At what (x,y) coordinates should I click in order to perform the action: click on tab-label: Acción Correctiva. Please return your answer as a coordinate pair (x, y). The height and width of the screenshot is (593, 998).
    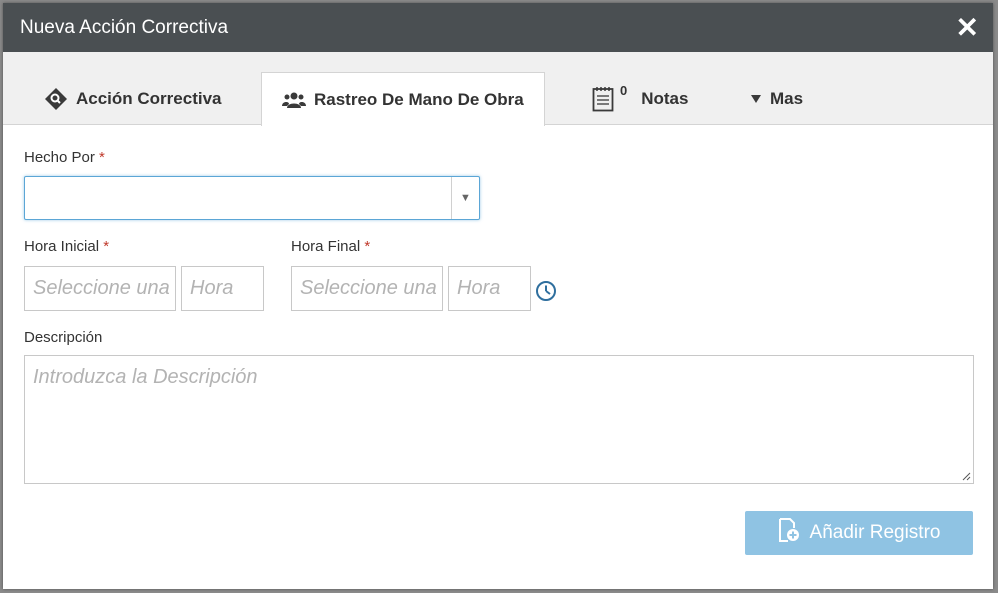
    Looking at the image, I should click on (149, 98).